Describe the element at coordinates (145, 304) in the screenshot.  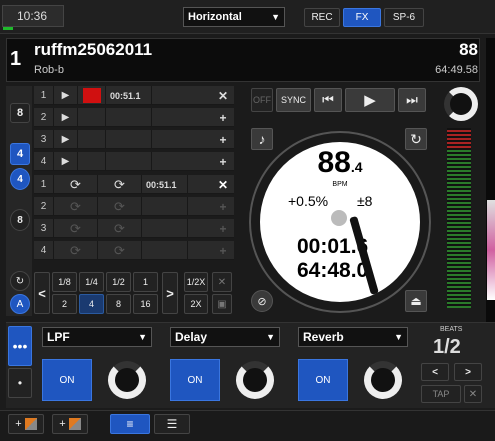
I see `loop-size-button: 16` at that location.